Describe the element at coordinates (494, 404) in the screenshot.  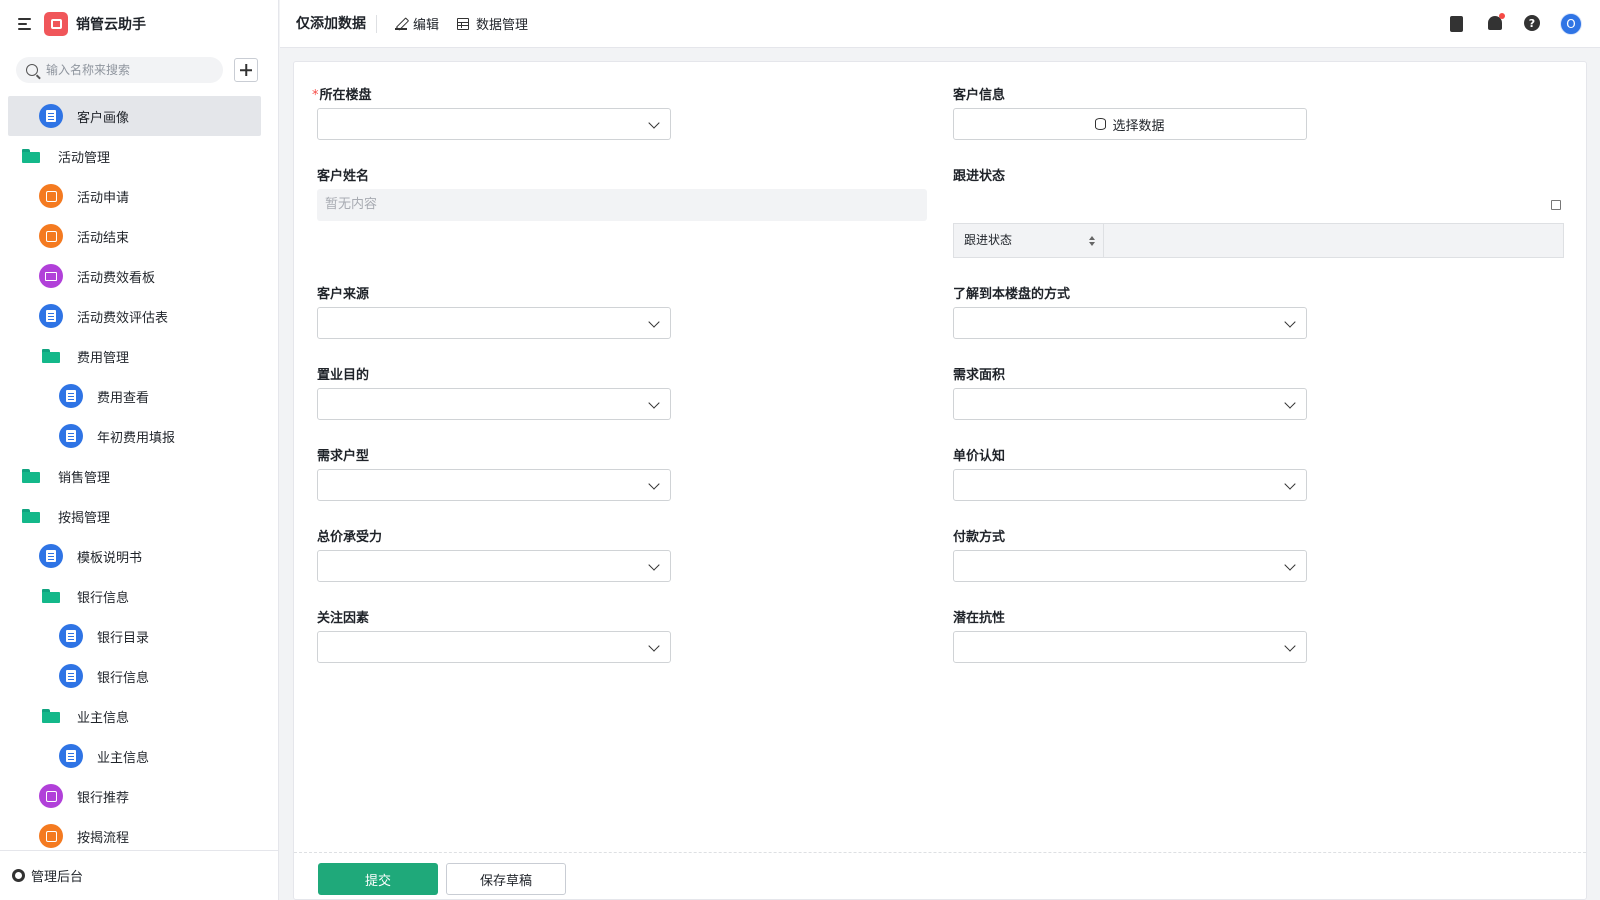
I see `purpose-select` at that location.